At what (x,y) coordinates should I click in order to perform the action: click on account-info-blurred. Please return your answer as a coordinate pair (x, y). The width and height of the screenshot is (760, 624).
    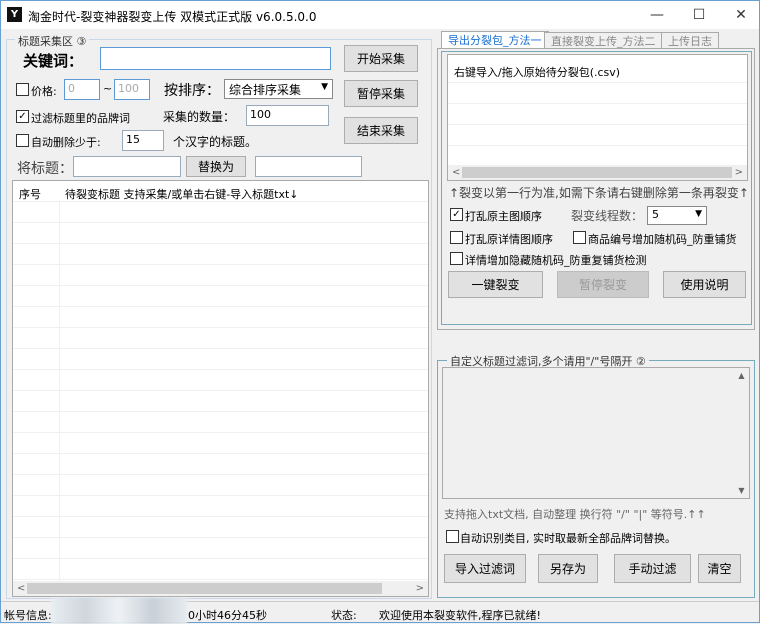
    Looking at the image, I should click on (119, 611).